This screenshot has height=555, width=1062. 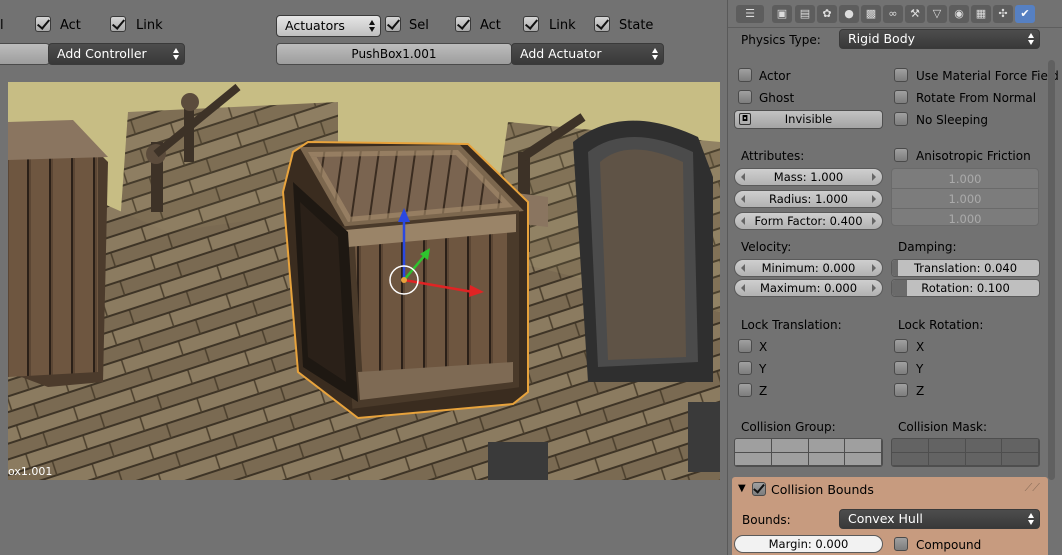 What do you see at coordinates (871, 14) in the screenshot?
I see `object-icon: ▩` at bounding box center [871, 14].